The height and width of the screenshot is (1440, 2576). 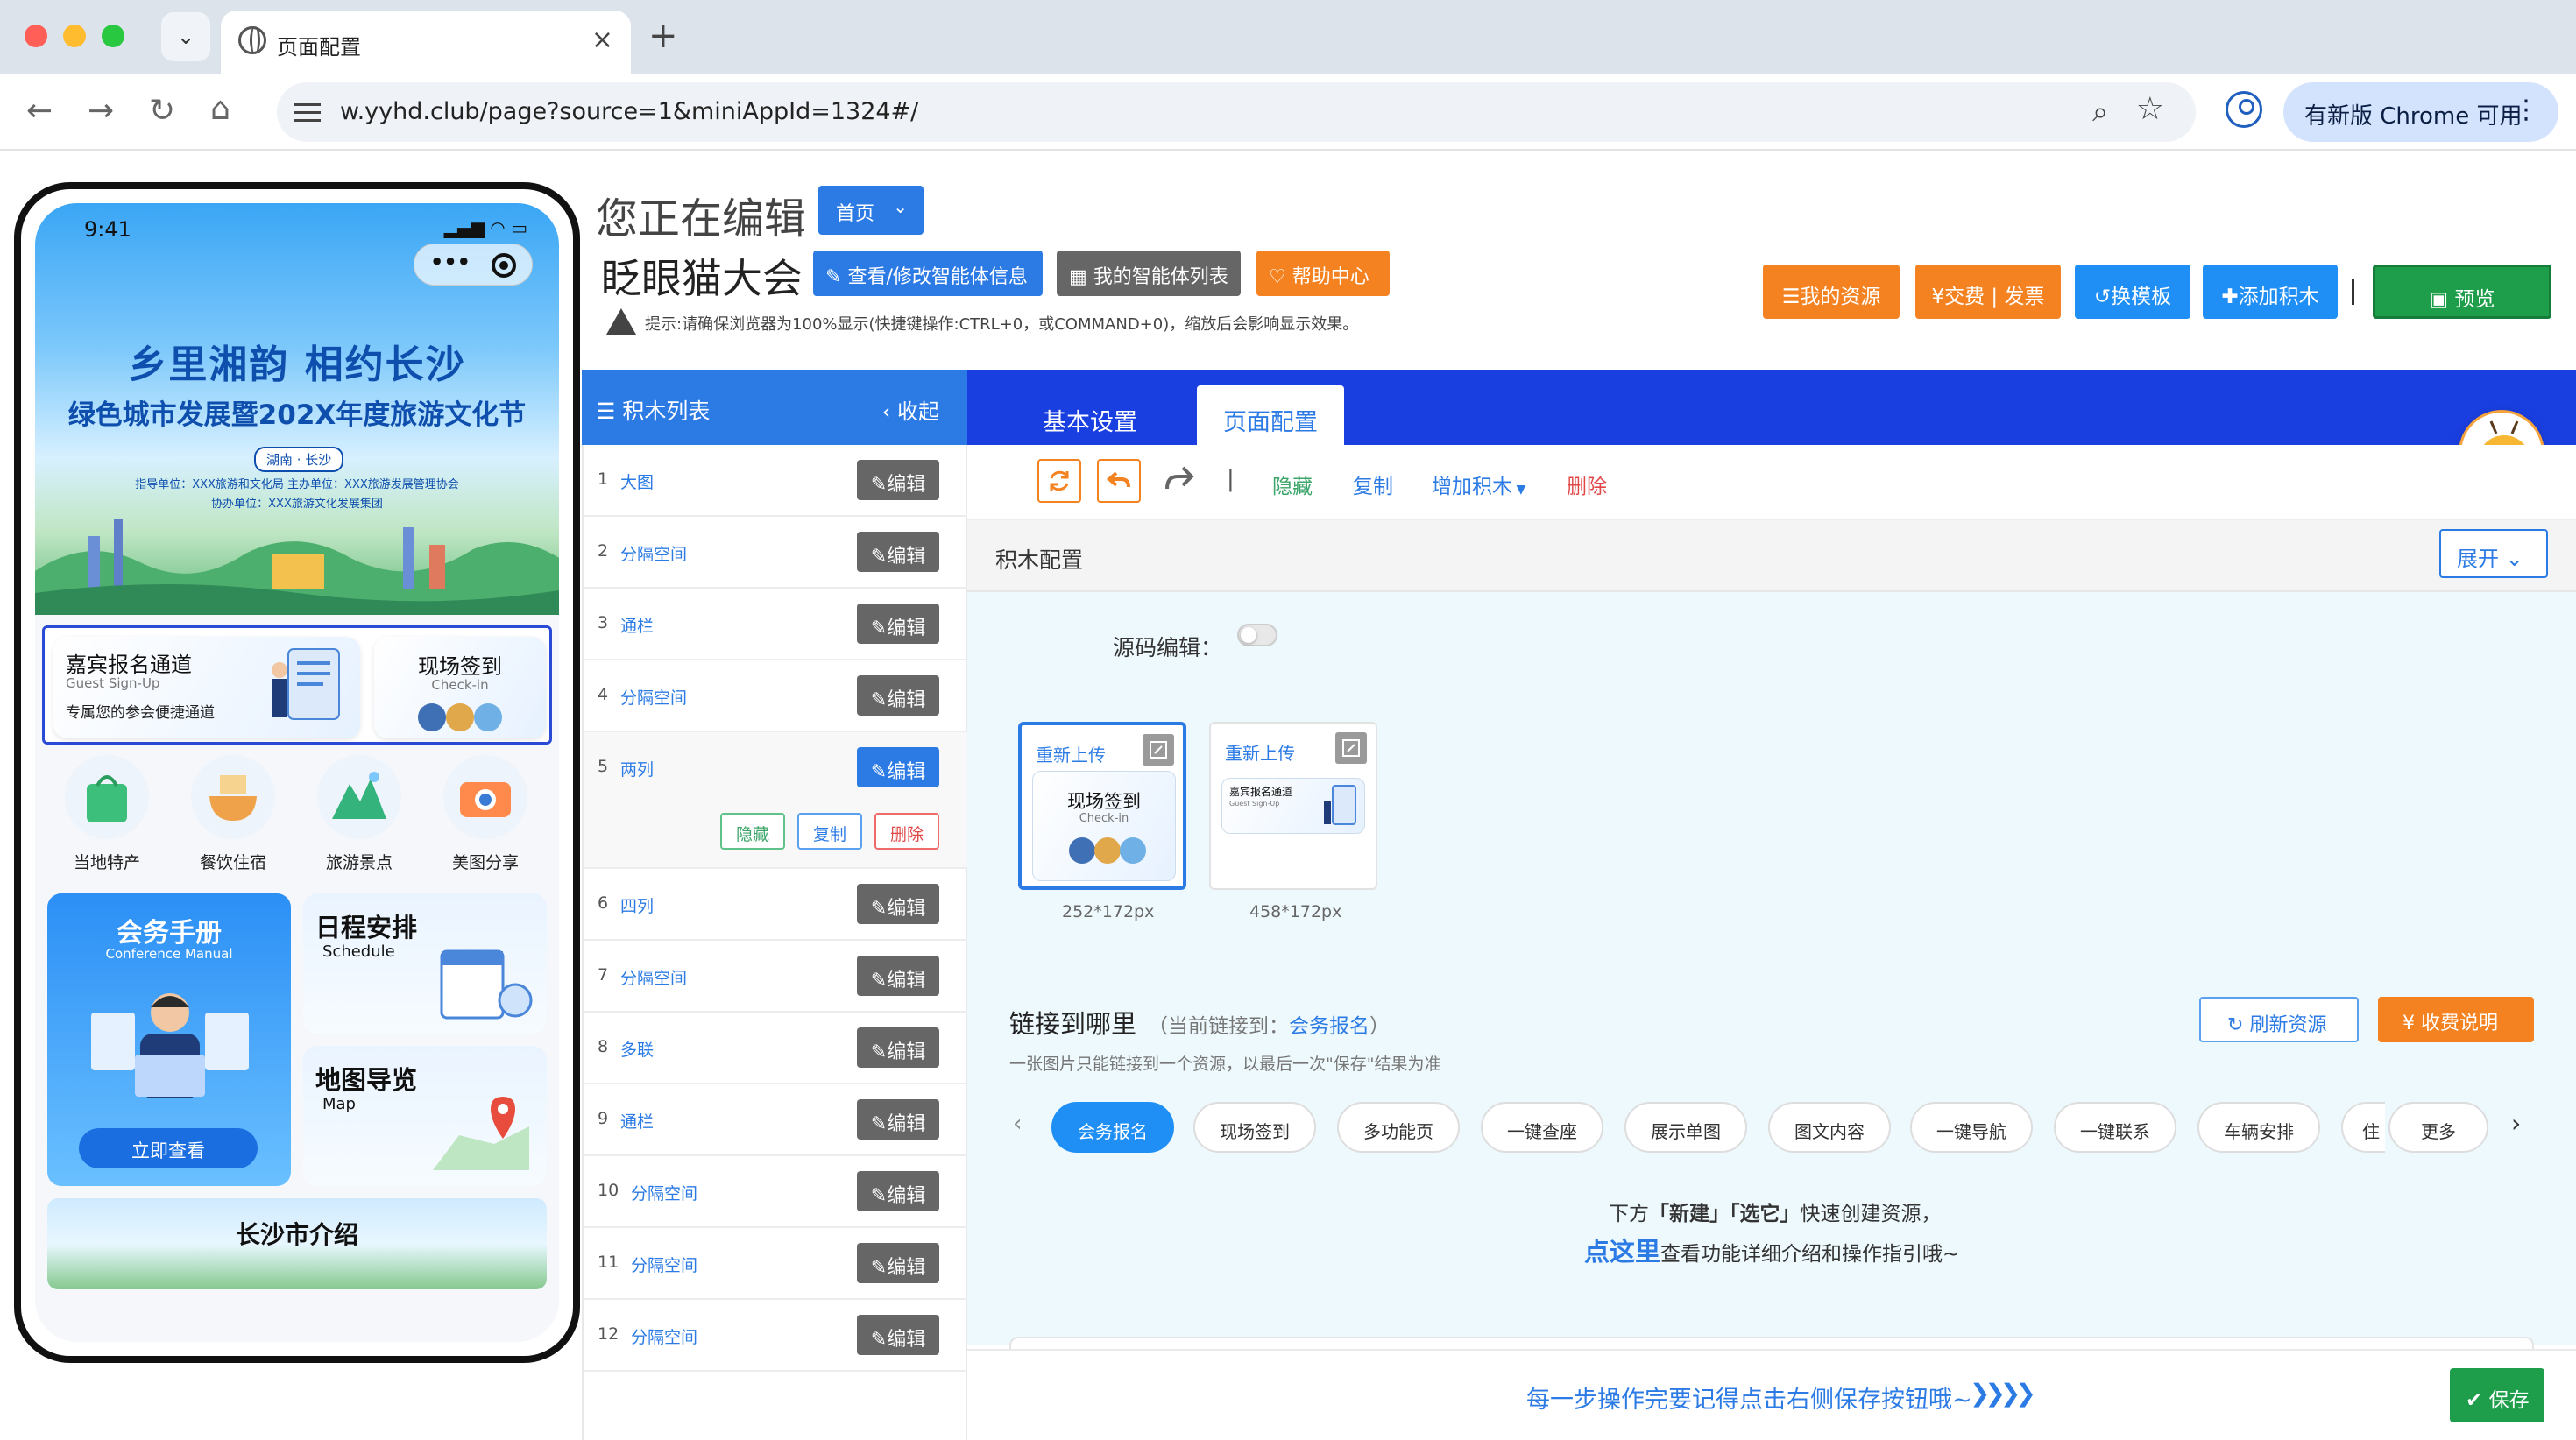 I want to click on window-zoom-button, so click(x=113, y=36).